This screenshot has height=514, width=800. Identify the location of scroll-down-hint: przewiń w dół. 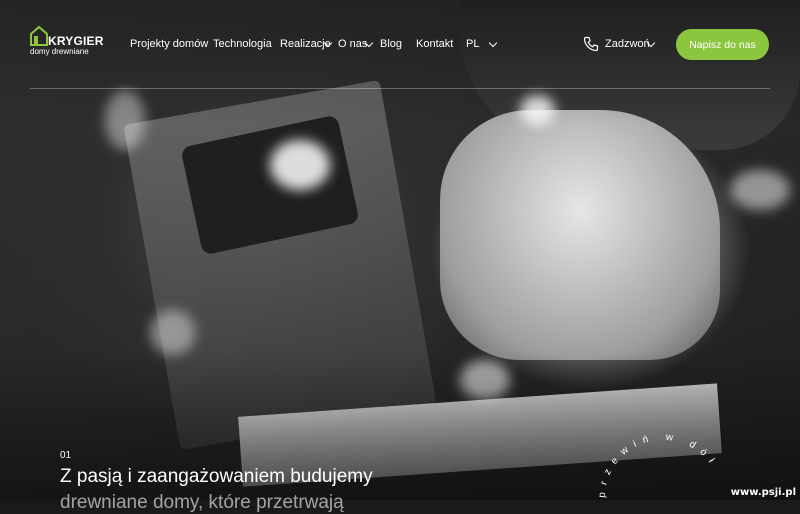
(660, 460).